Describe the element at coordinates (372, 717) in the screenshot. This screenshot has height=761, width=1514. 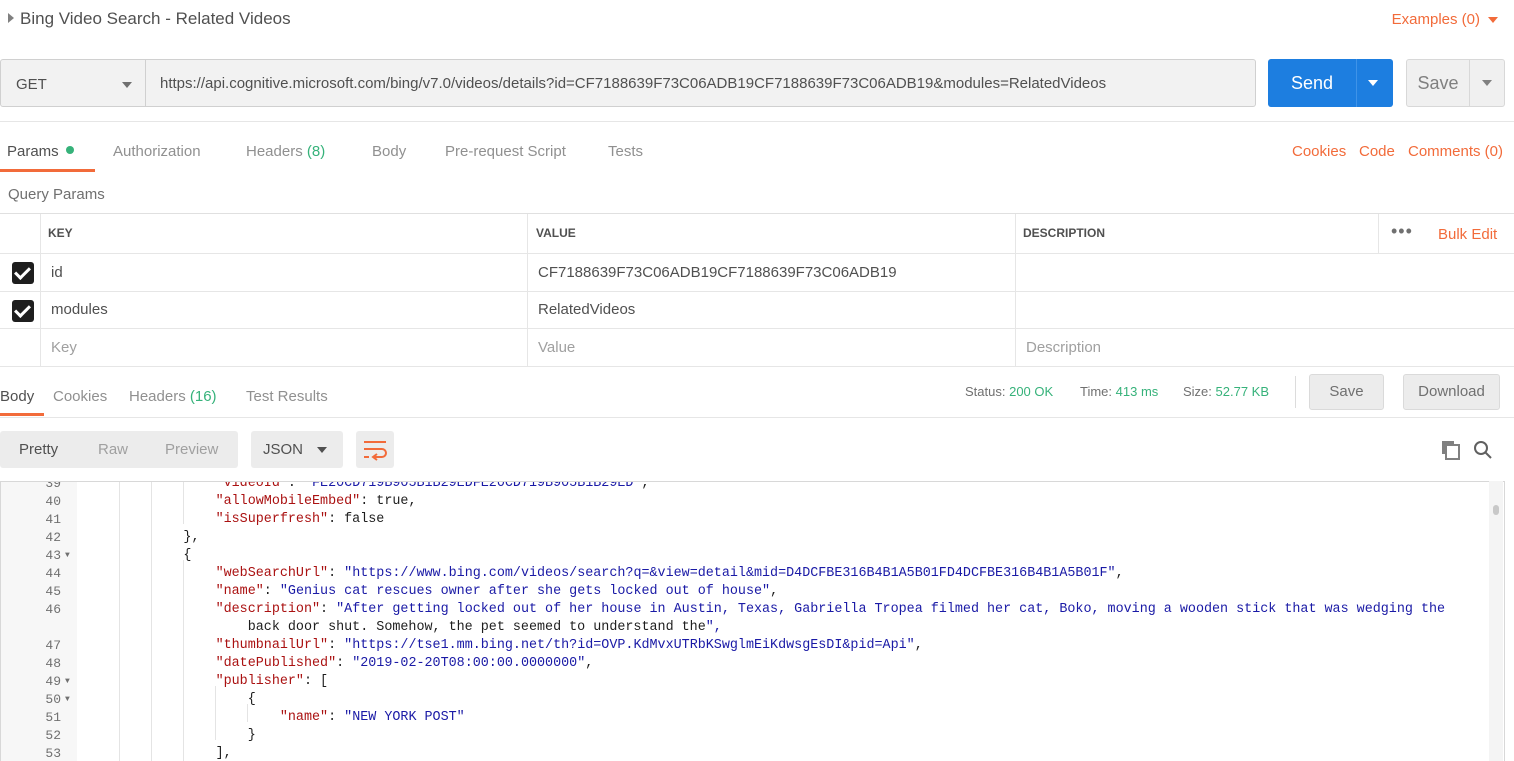
I see `code-text: "name": "NEW YORK POST"` at that location.